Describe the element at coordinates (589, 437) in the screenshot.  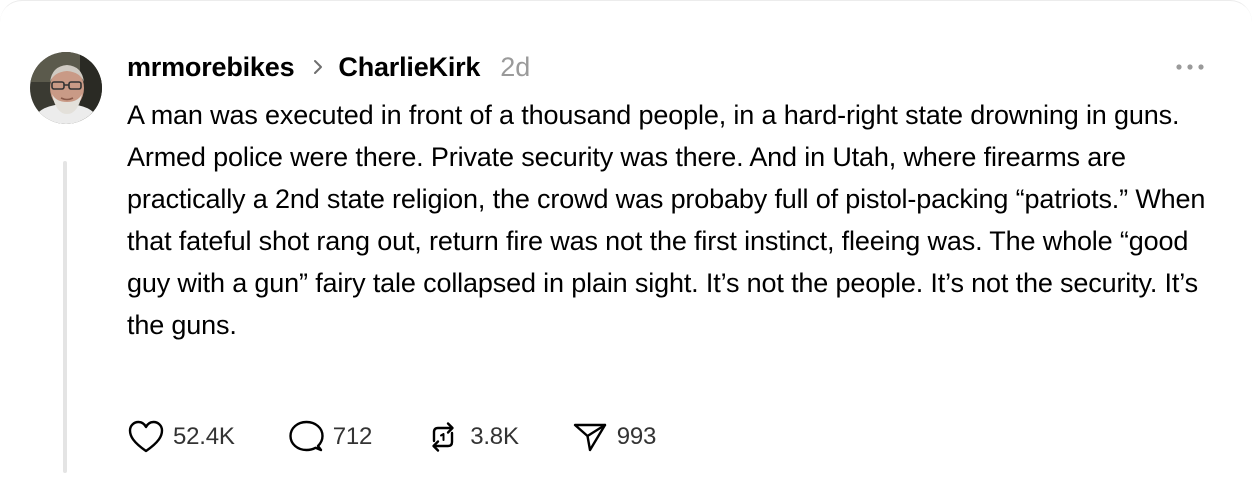
I see `send-icon` at that location.